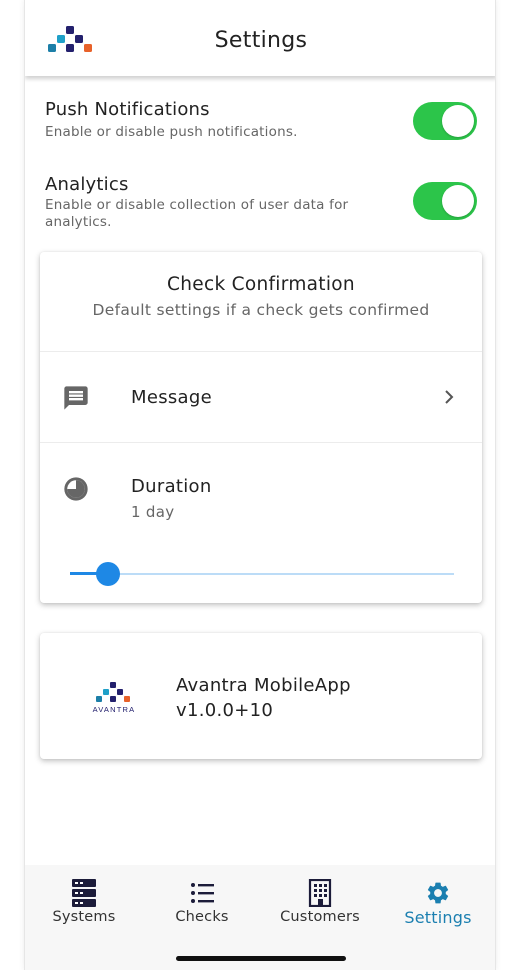 The image size is (506, 970). I want to click on tab-customers-label: Customers, so click(320, 917).